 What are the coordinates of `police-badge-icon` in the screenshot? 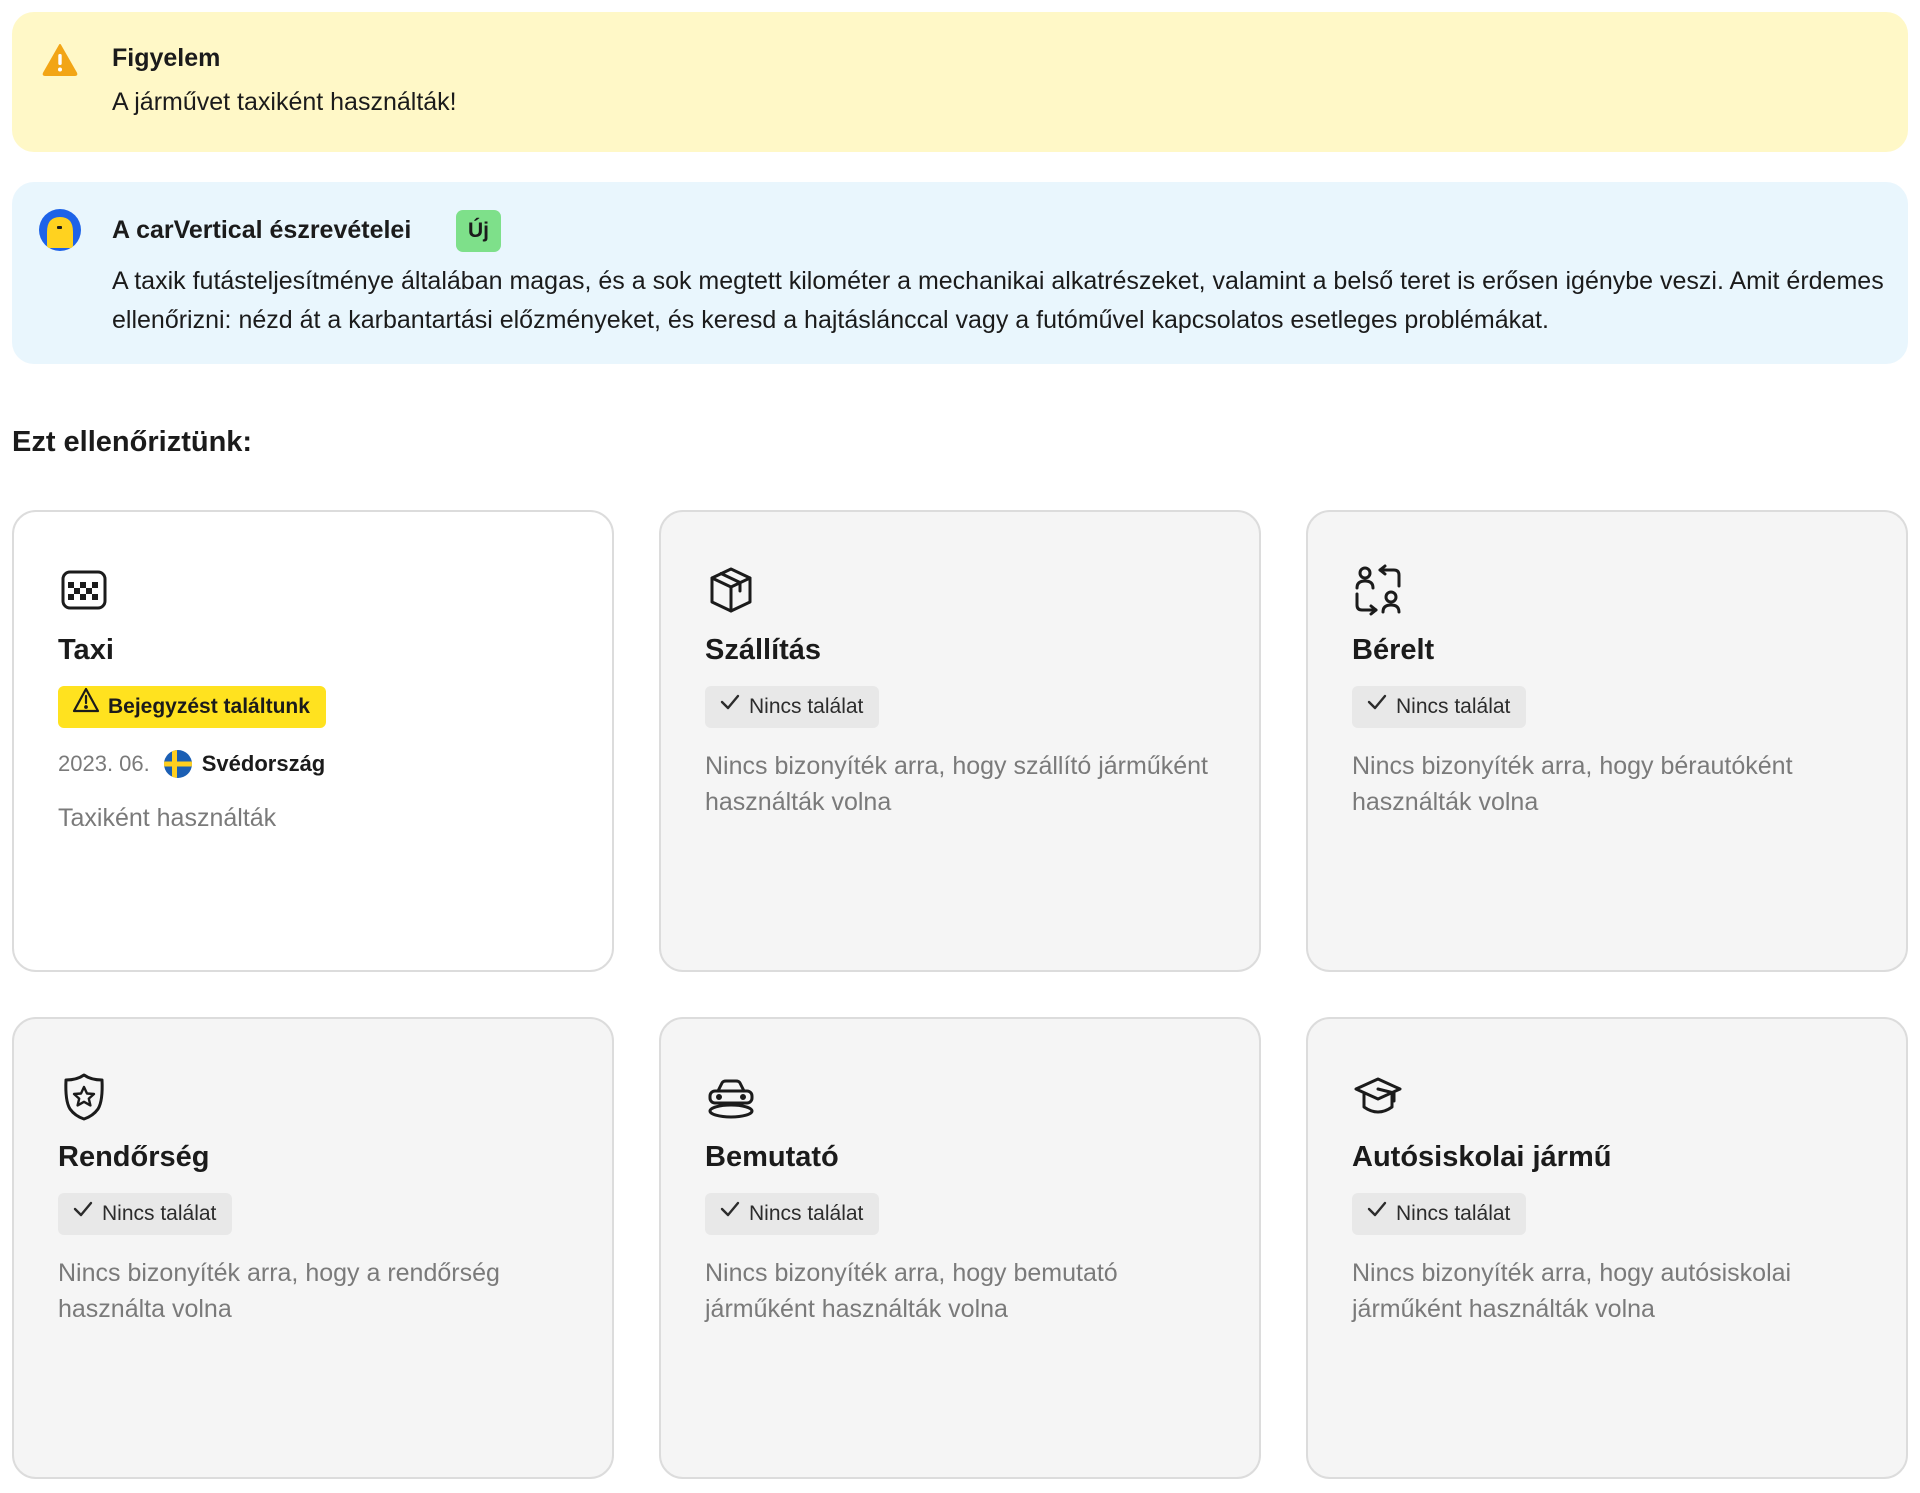 It's located at (84, 1097).